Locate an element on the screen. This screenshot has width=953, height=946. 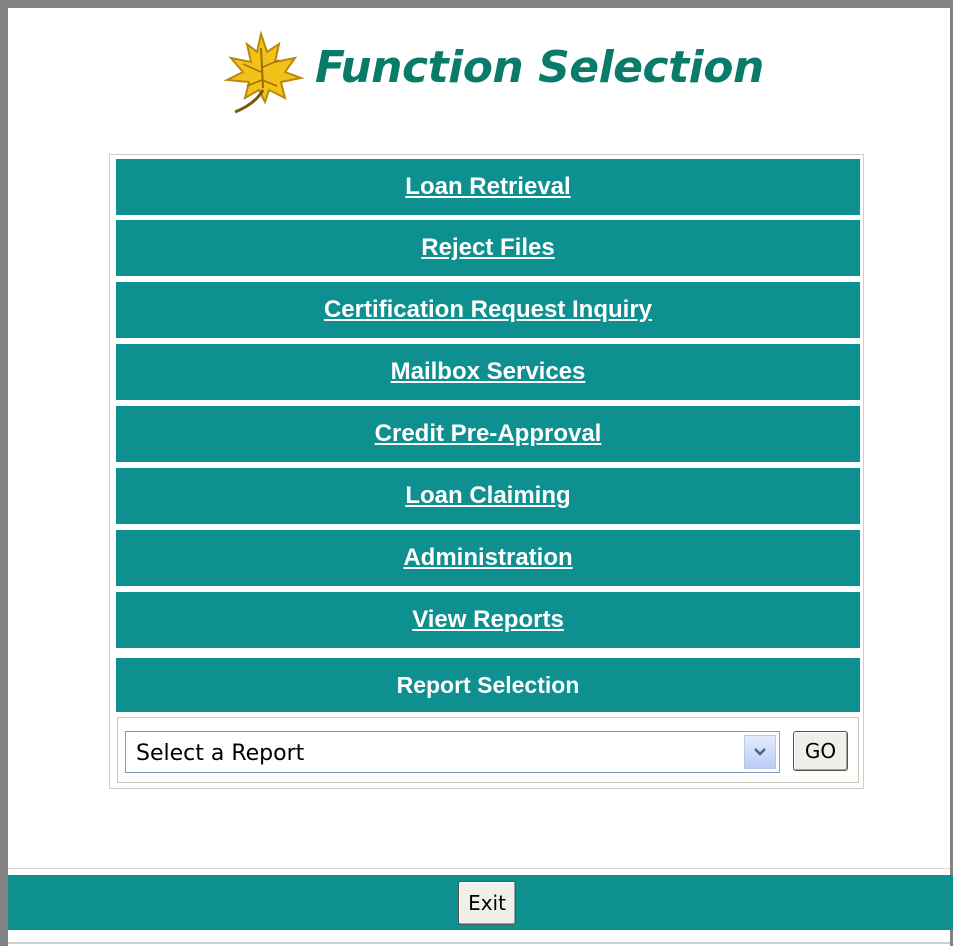
window-frame-left is located at coordinates (4, 473).